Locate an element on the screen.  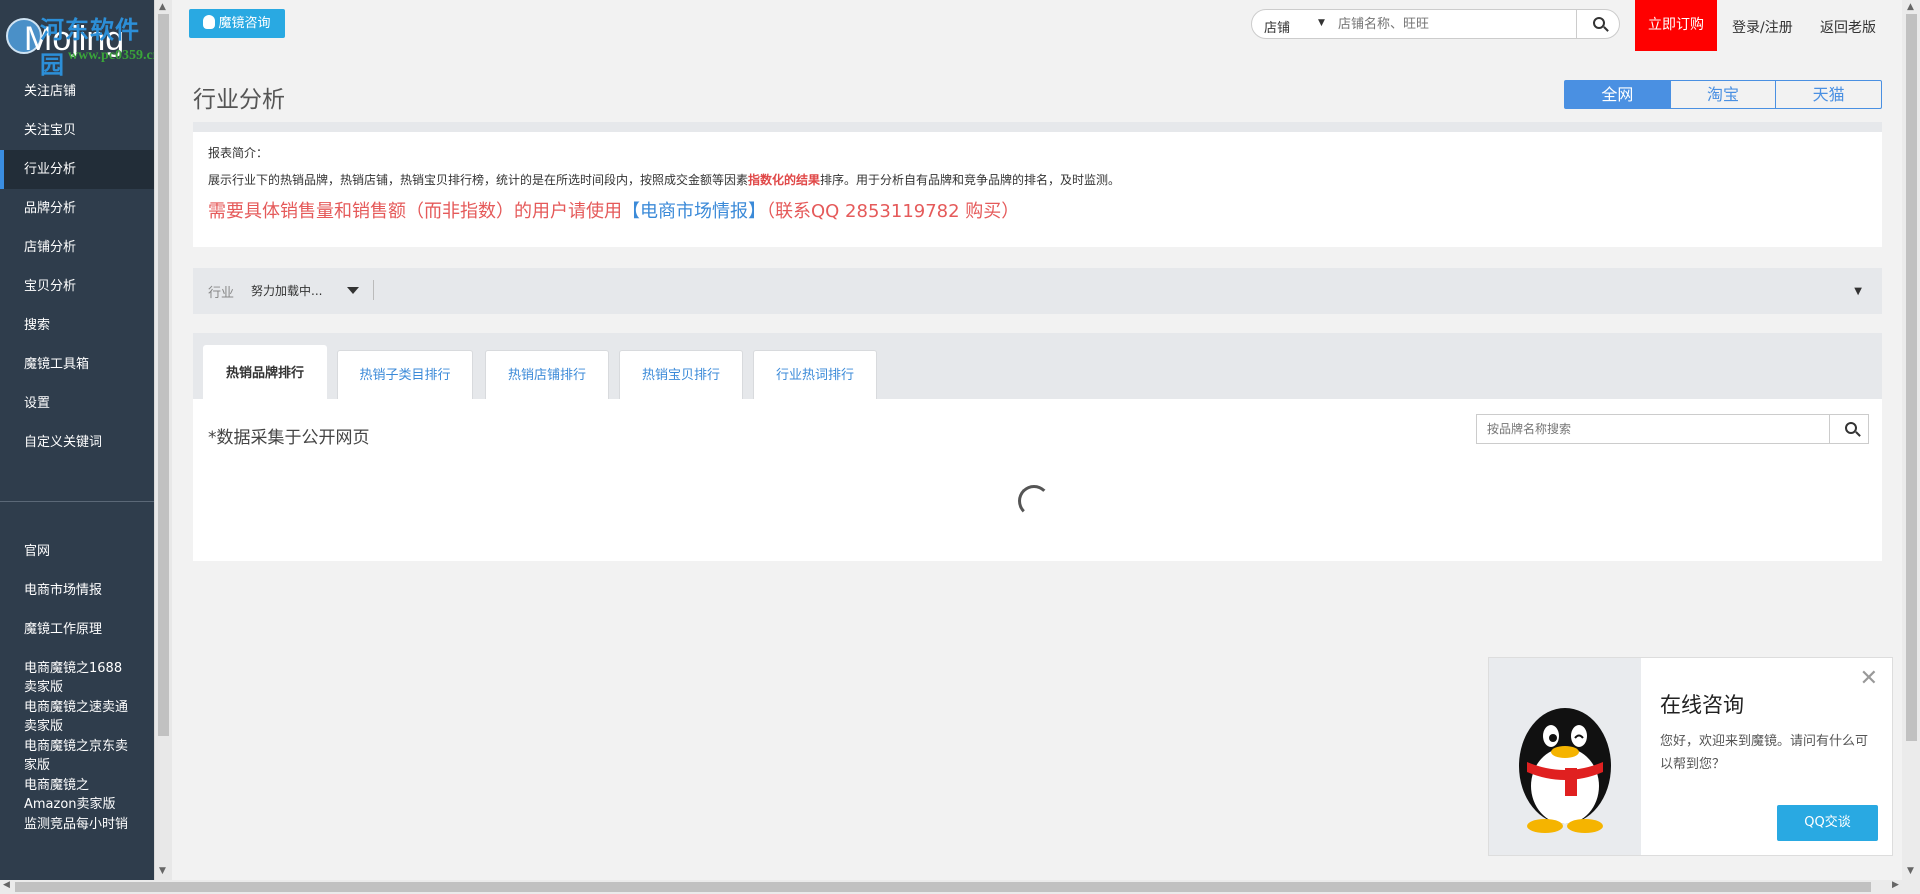
sidebar-scrollbar: ▲ ▼ is located at coordinates (163, 440).